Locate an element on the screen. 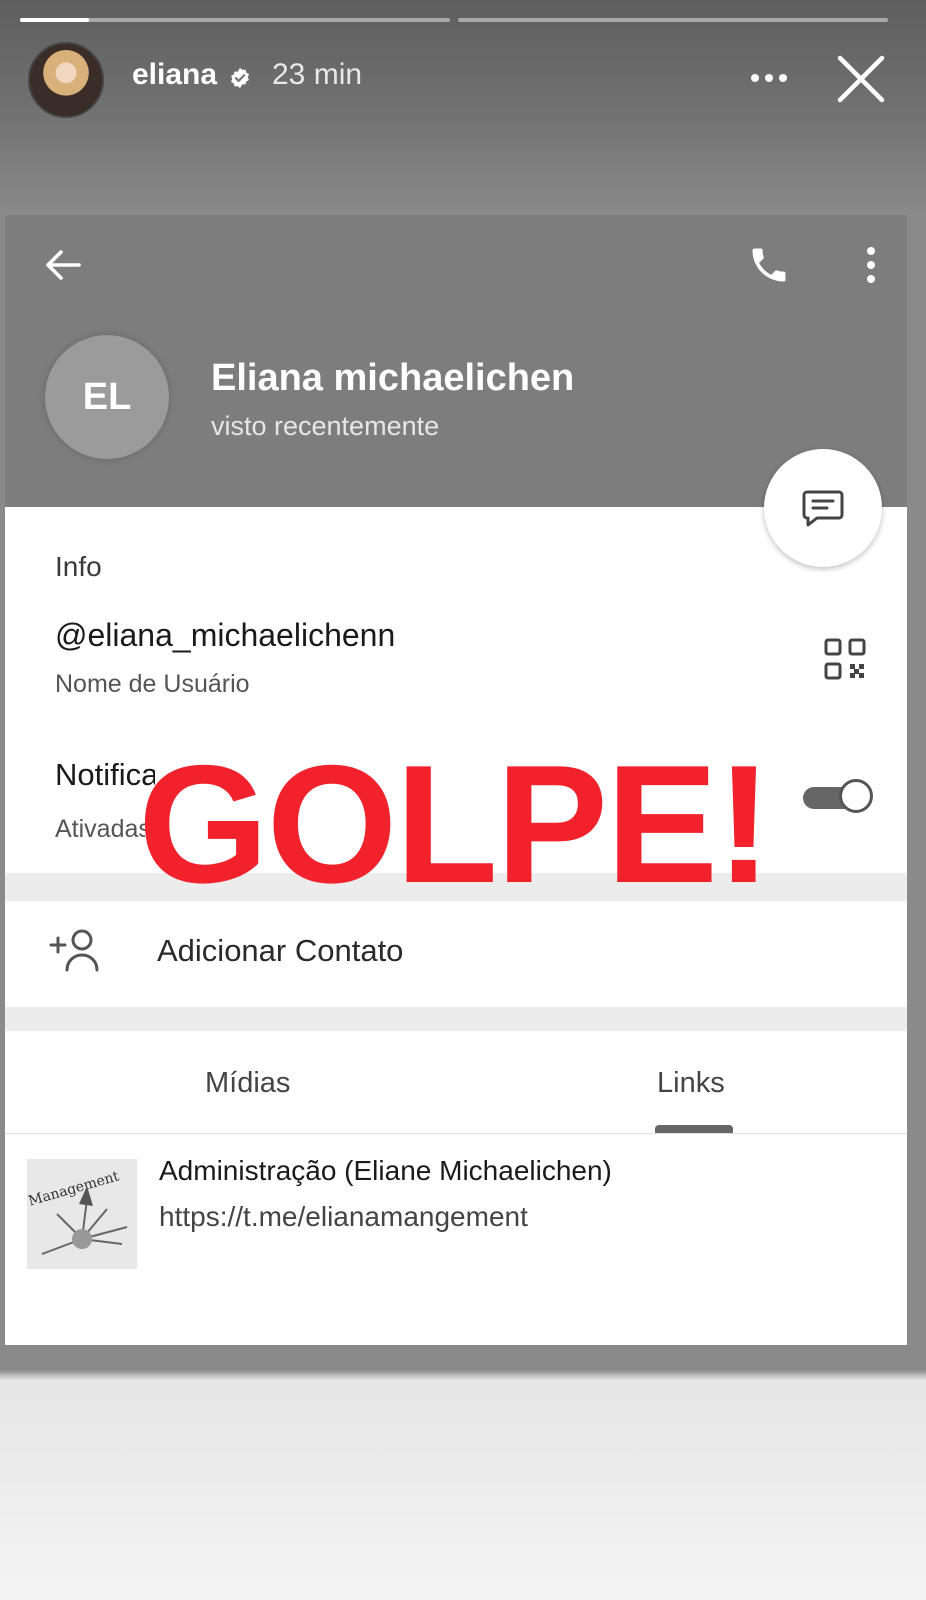  active-tab-indicator is located at coordinates (694, 1129).